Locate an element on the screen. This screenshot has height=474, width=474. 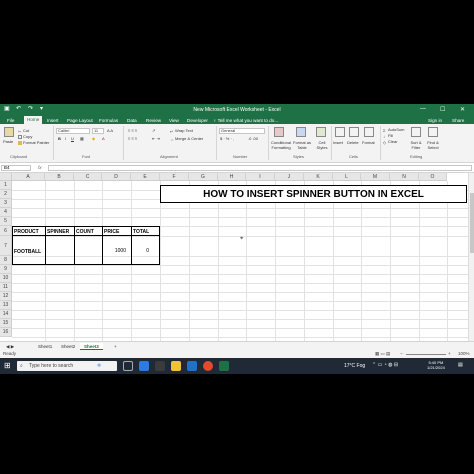
file-explorer-icon is located at coordinates (176, 366).